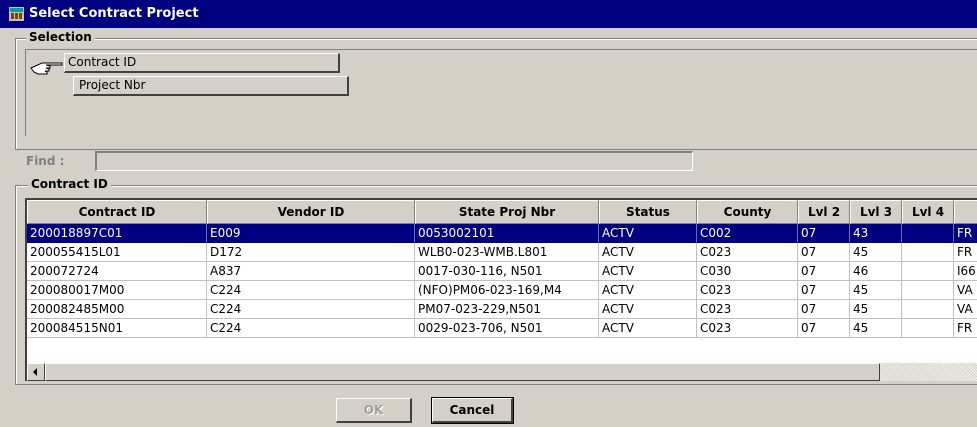  Describe the element at coordinates (507, 271) in the screenshot. I see `cell-state-proj-nbr: 0017-030-116, N501` at that location.